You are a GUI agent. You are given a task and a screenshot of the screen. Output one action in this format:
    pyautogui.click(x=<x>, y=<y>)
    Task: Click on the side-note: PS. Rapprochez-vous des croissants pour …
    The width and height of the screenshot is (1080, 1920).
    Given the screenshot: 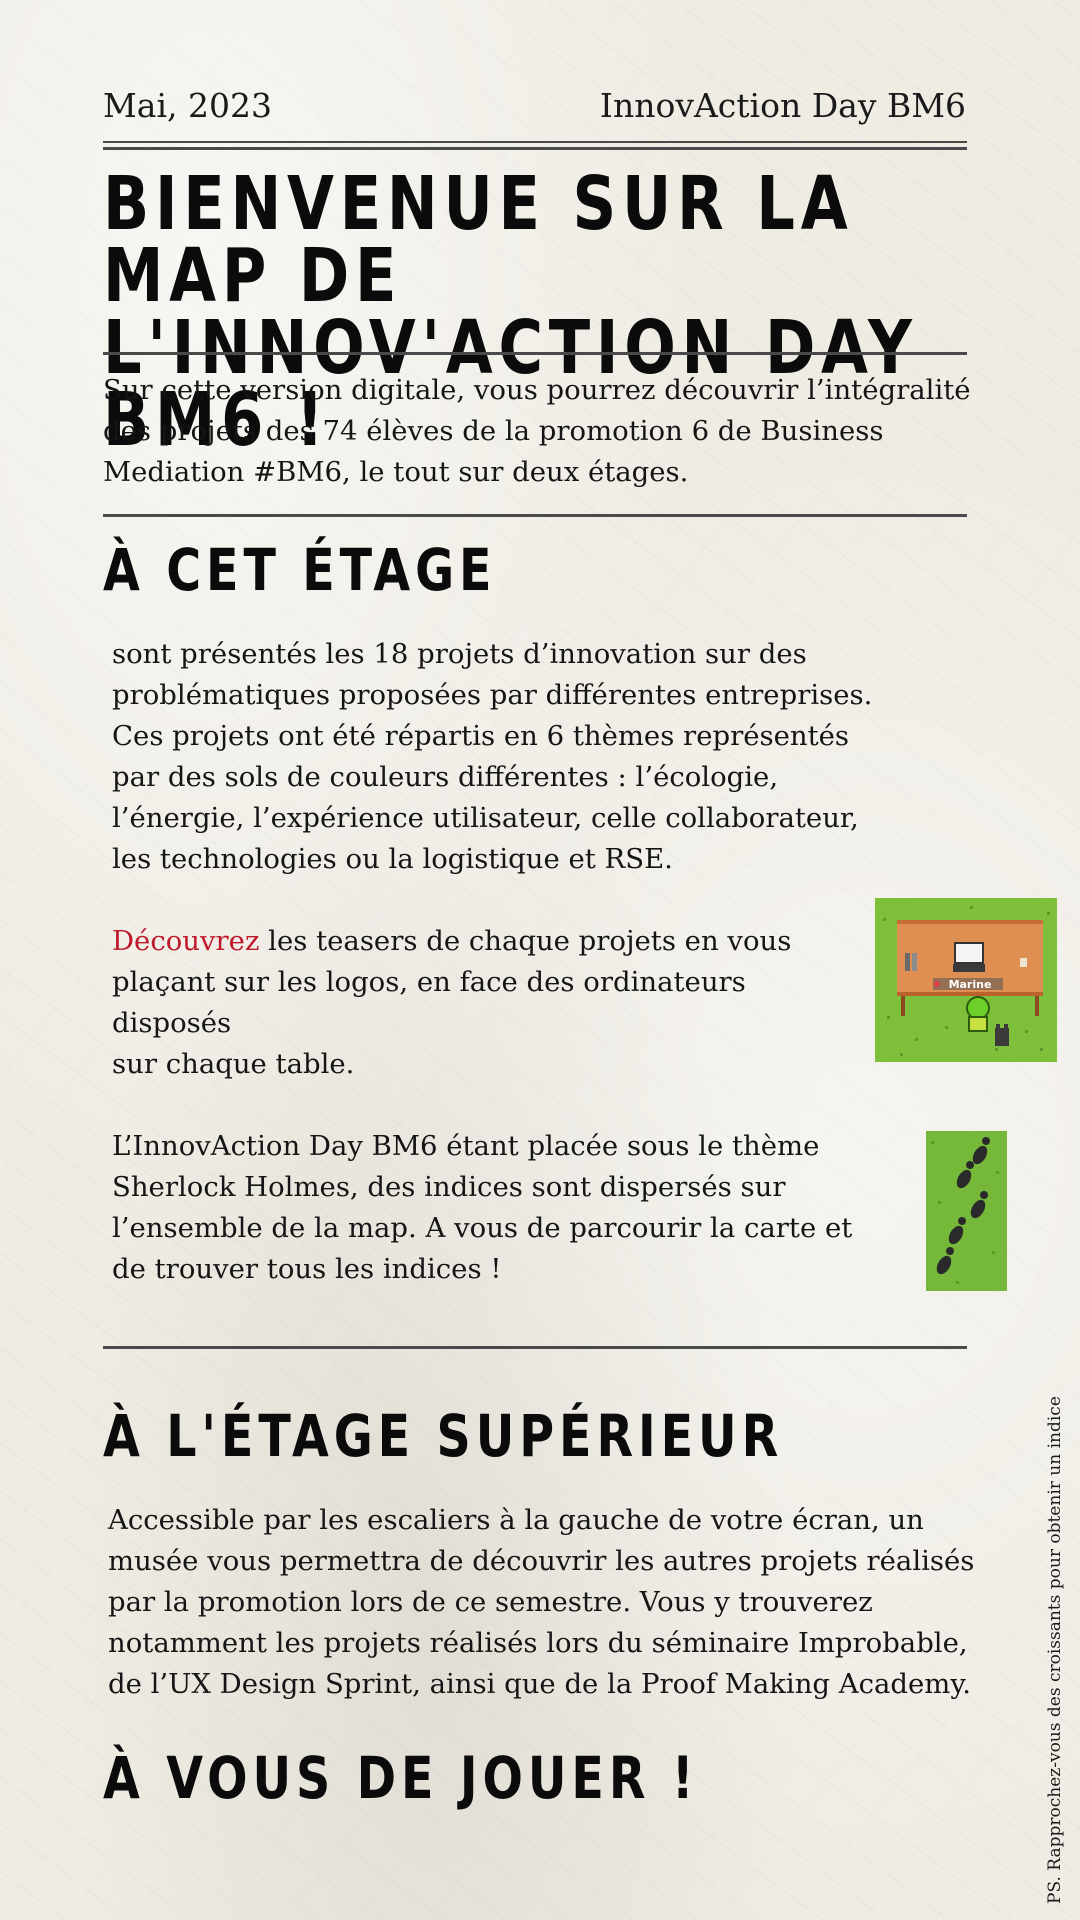 What is the action you would take?
    pyautogui.click(x=1055, y=1650)
    